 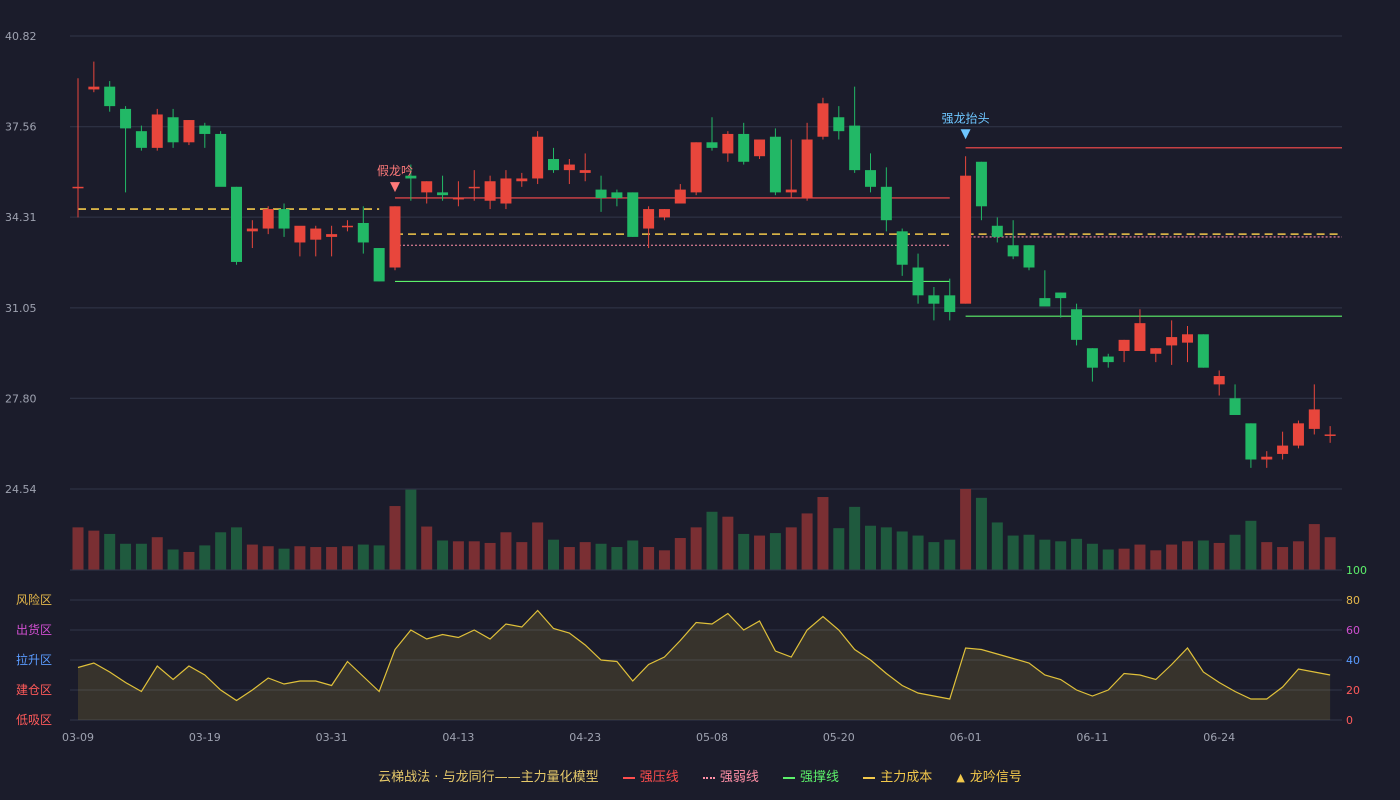 What do you see at coordinates (21, 36) in the screenshot?
I see `price-tick-label: 40.82` at bounding box center [21, 36].